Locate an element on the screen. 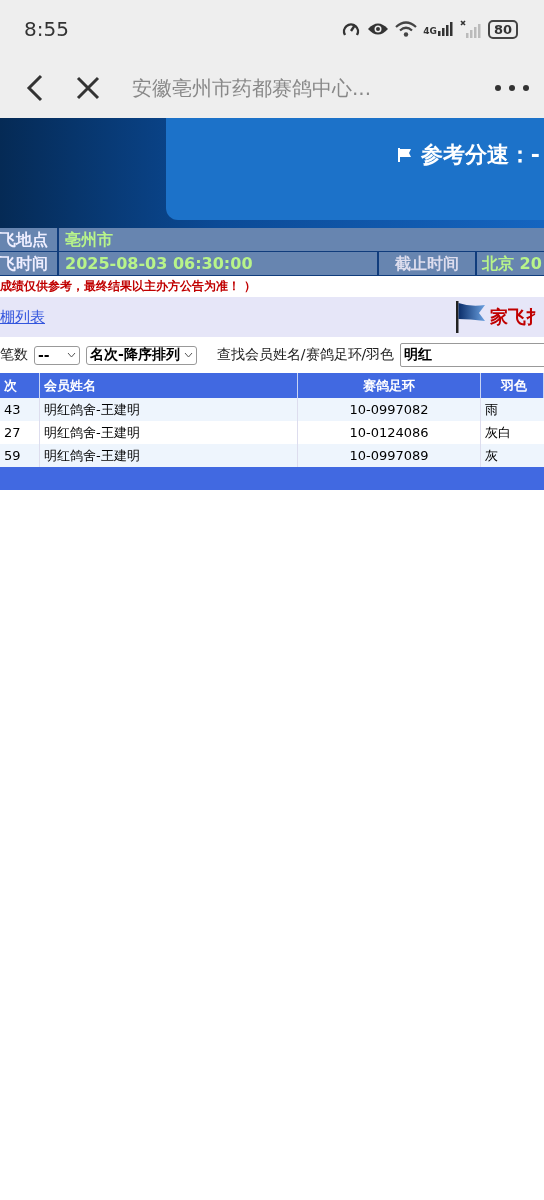 The image size is (544, 1200). info-value: 北京 20 is located at coordinates (510, 263).